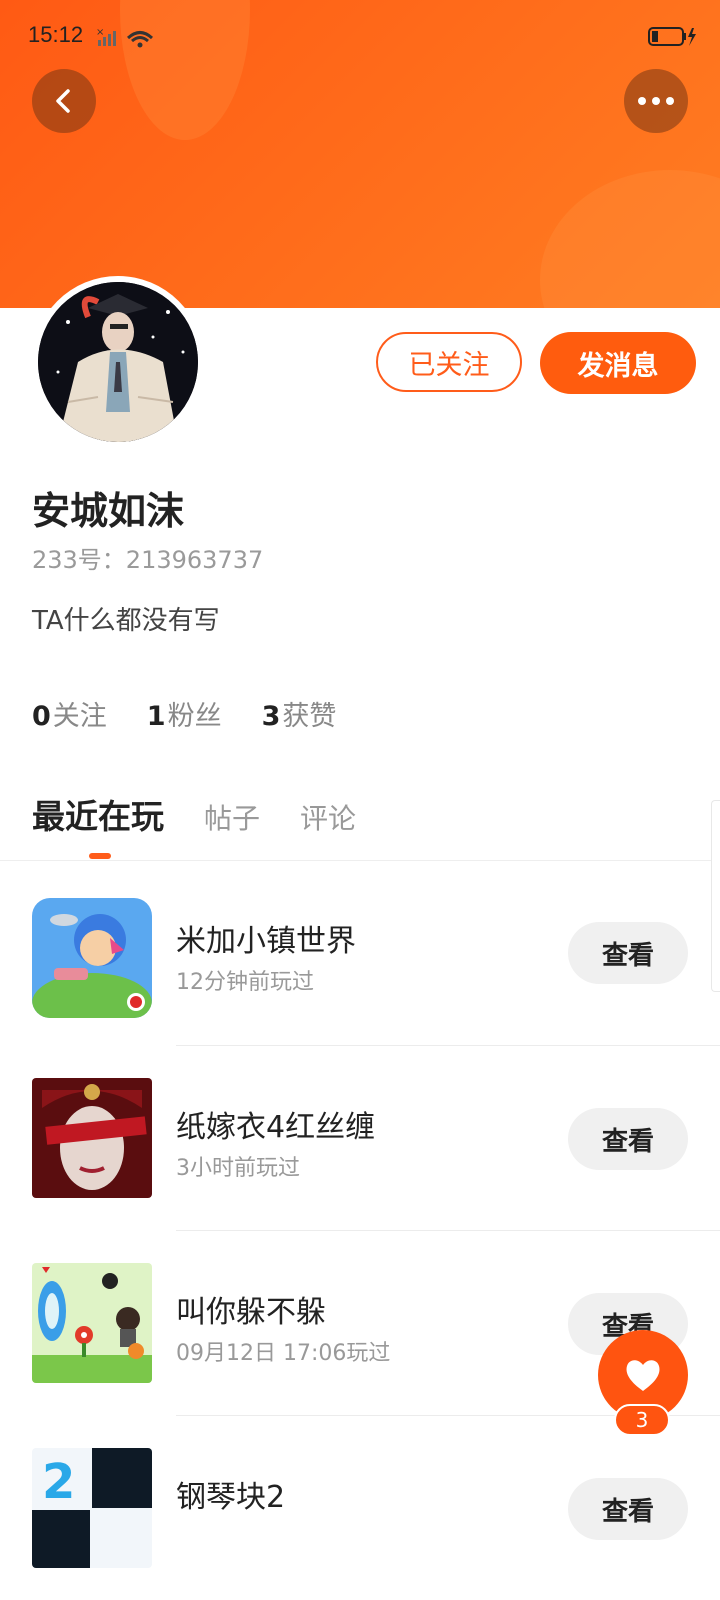 This screenshot has height=1600, width=720. I want to click on avatar, so click(118, 362).